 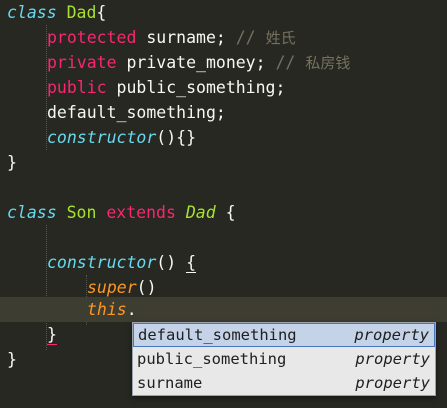 I want to click on code-line: default_something;, so click(x=223, y=112).